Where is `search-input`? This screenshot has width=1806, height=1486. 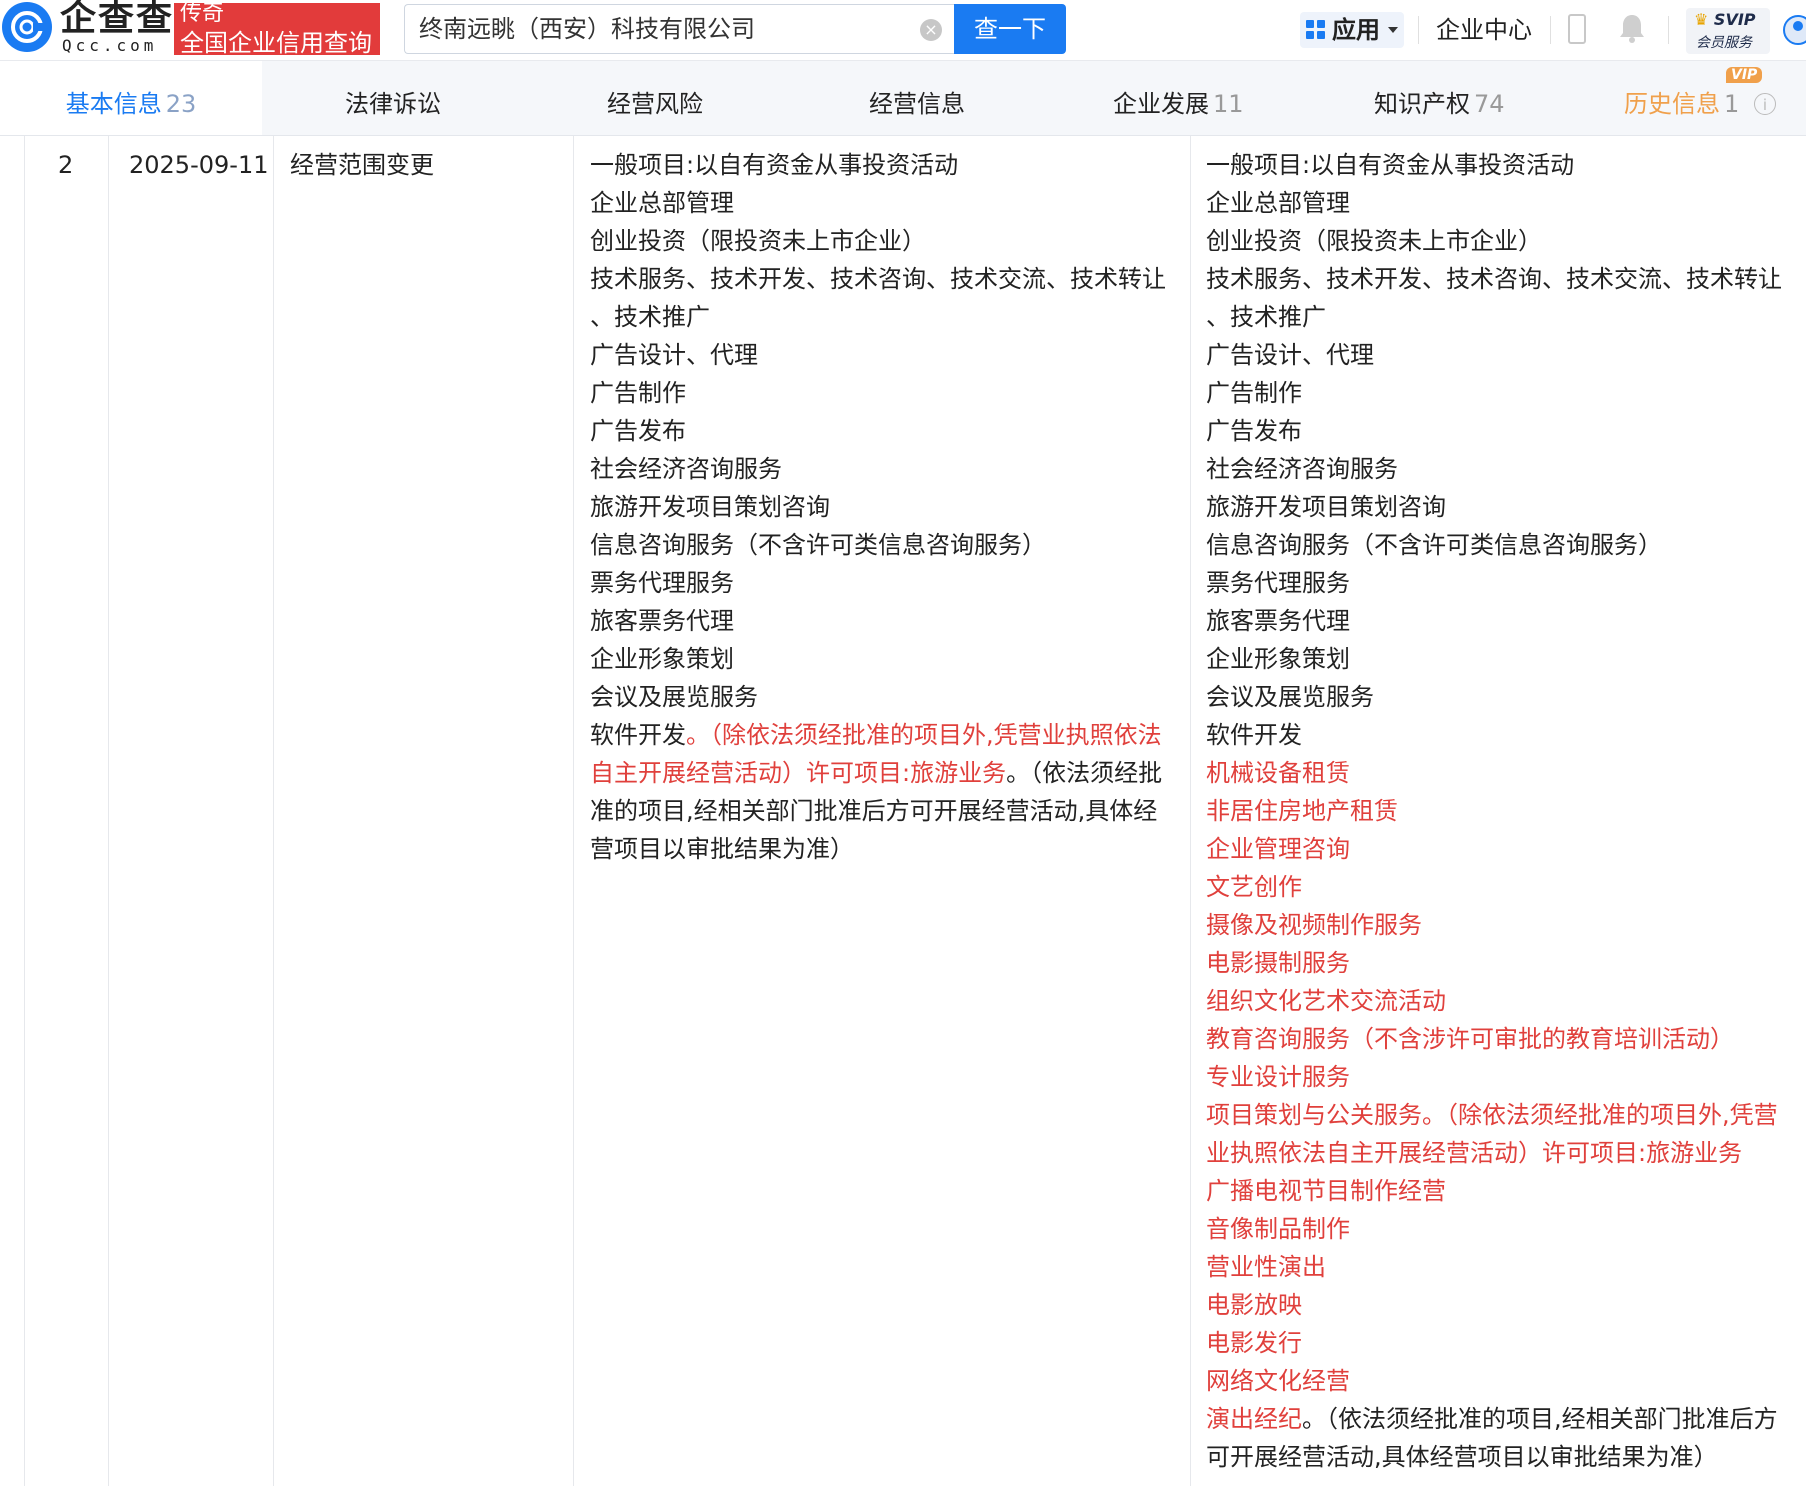
search-input is located at coordinates (659, 29).